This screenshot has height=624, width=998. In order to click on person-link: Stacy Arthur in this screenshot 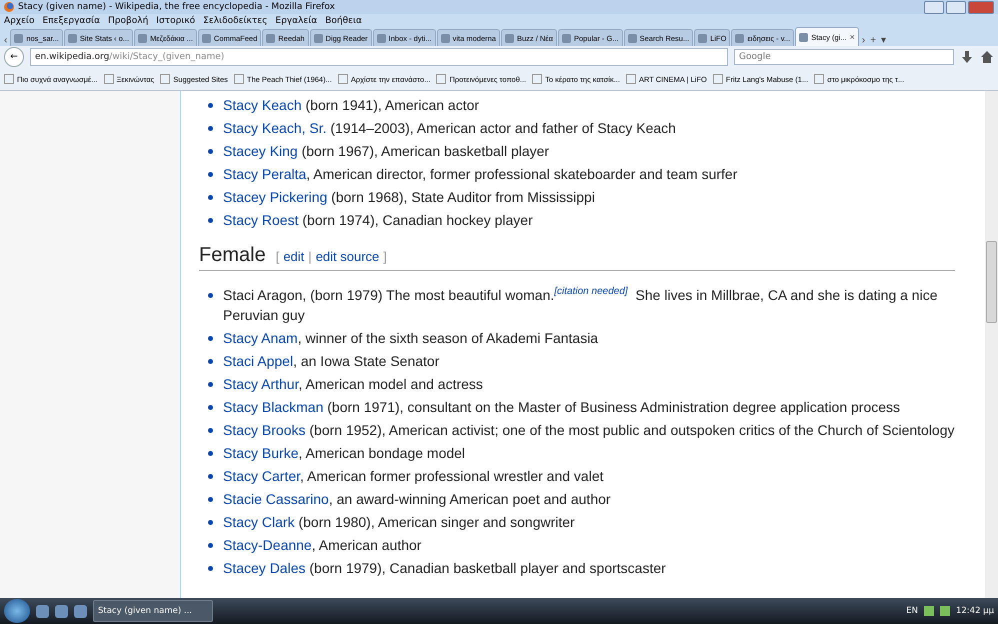, I will do `click(260, 384)`.